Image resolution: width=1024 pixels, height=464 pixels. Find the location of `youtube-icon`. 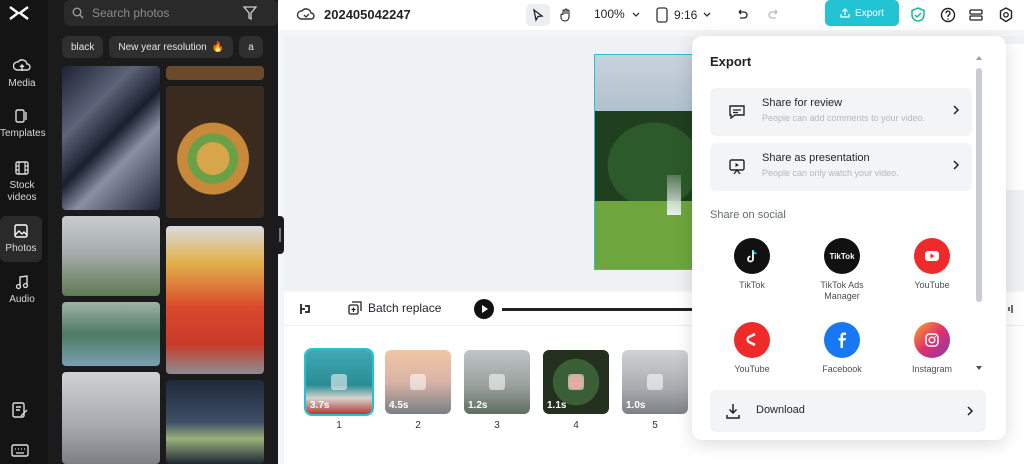

youtube-icon is located at coordinates (932, 256).